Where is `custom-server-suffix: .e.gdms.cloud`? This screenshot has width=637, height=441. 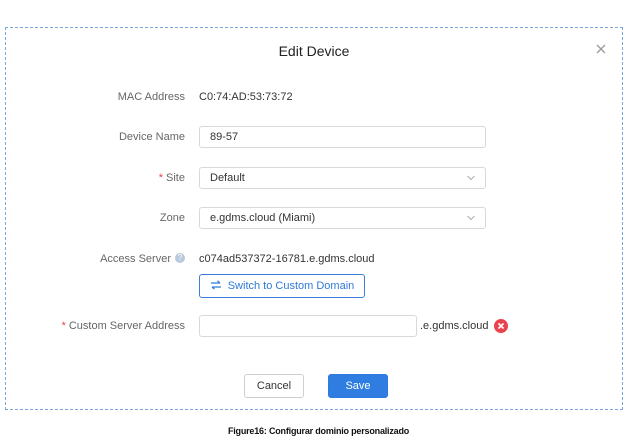 custom-server-suffix: .e.gdms.cloud is located at coordinates (454, 326).